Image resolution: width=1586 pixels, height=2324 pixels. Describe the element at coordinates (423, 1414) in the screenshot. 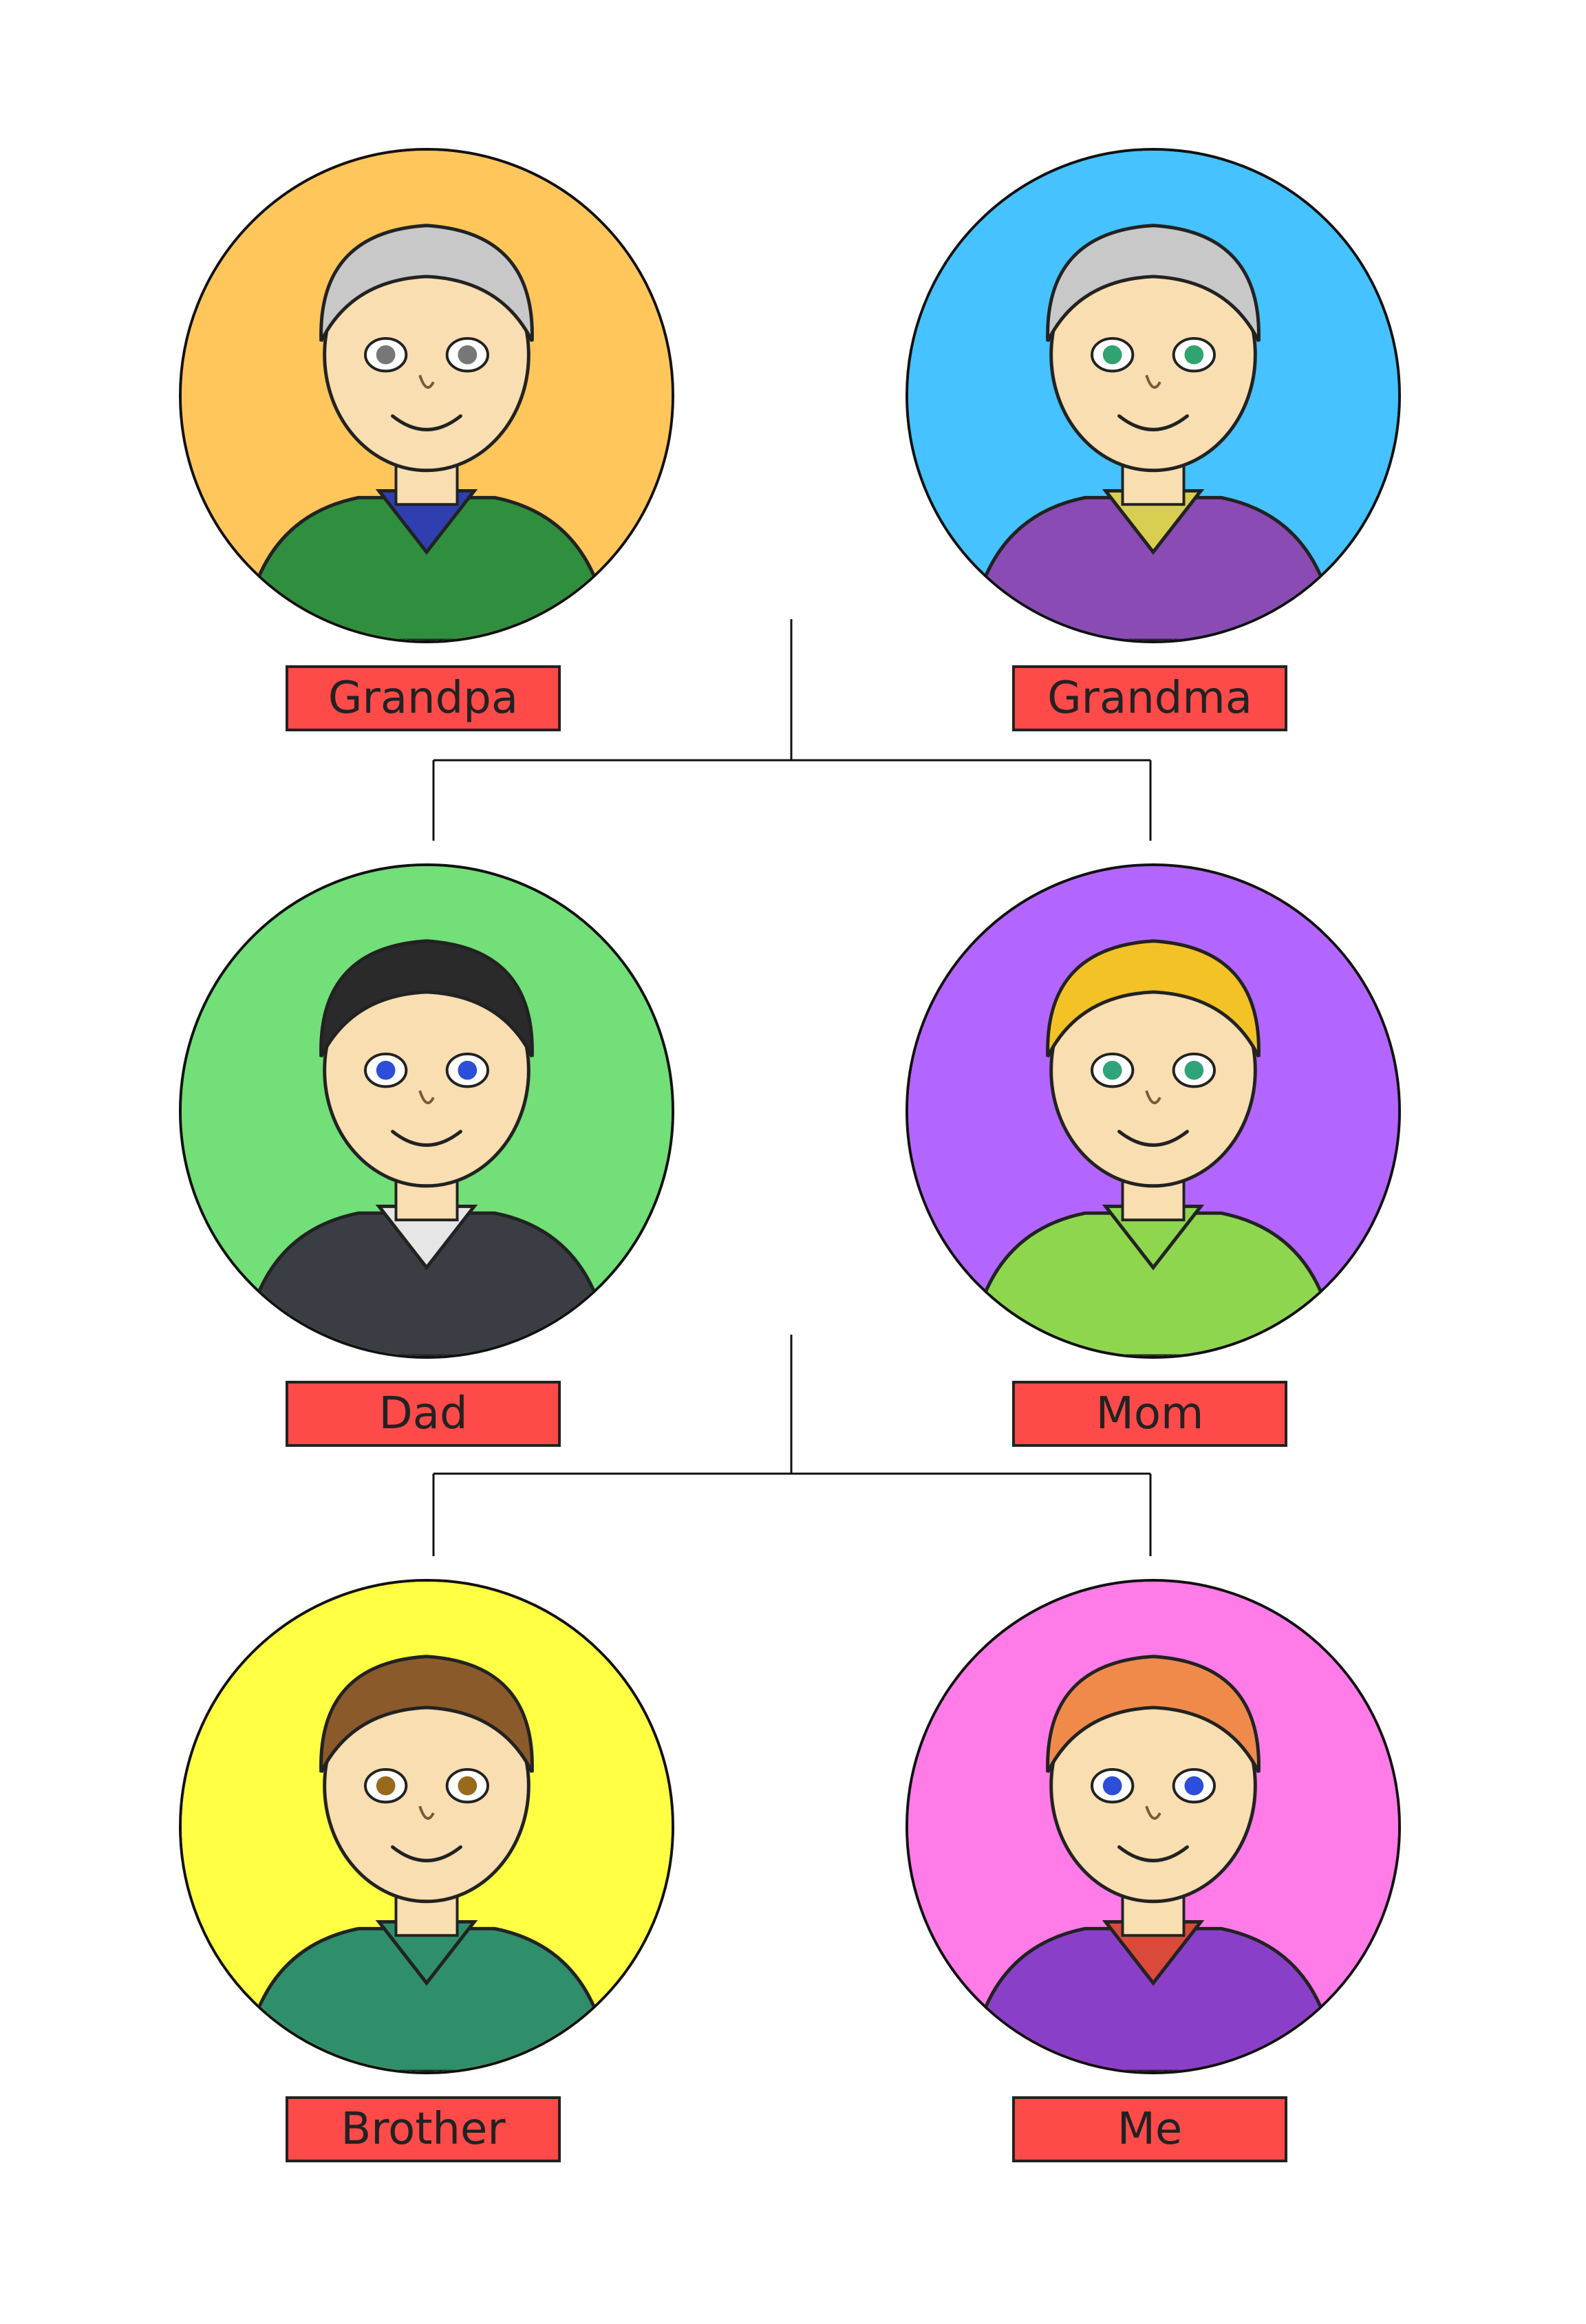

I see `dad-name-label: Dad` at that location.